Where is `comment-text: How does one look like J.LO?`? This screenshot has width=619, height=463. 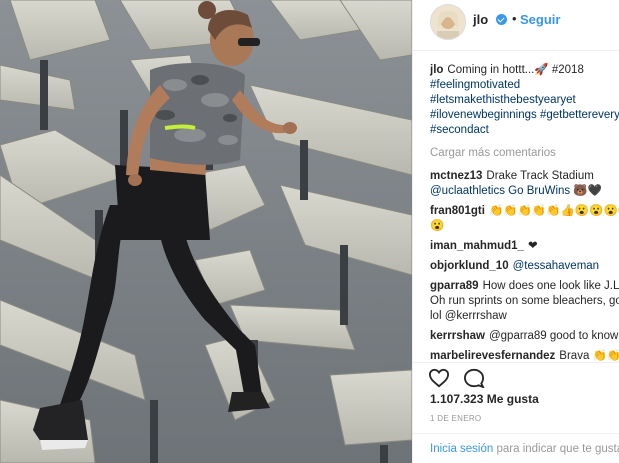 comment-text: How does one look like J.LO? is located at coordinates (550, 286).